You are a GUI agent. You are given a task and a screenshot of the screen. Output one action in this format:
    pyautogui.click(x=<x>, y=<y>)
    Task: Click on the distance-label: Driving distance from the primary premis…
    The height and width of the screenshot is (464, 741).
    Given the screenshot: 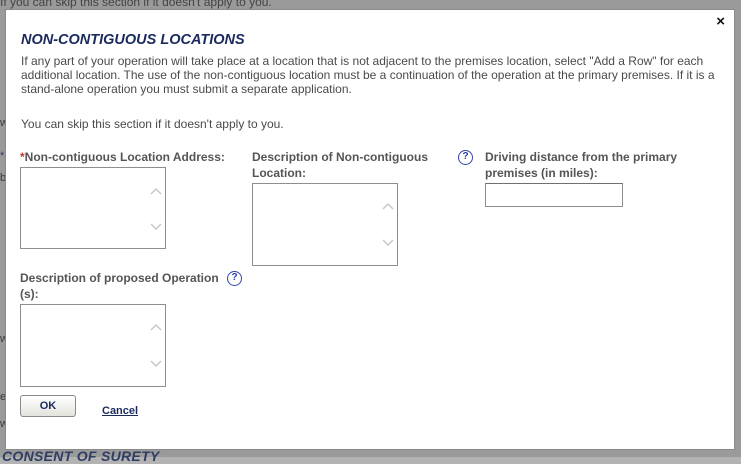 What is the action you would take?
    pyautogui.click(x=581, y=165)
    